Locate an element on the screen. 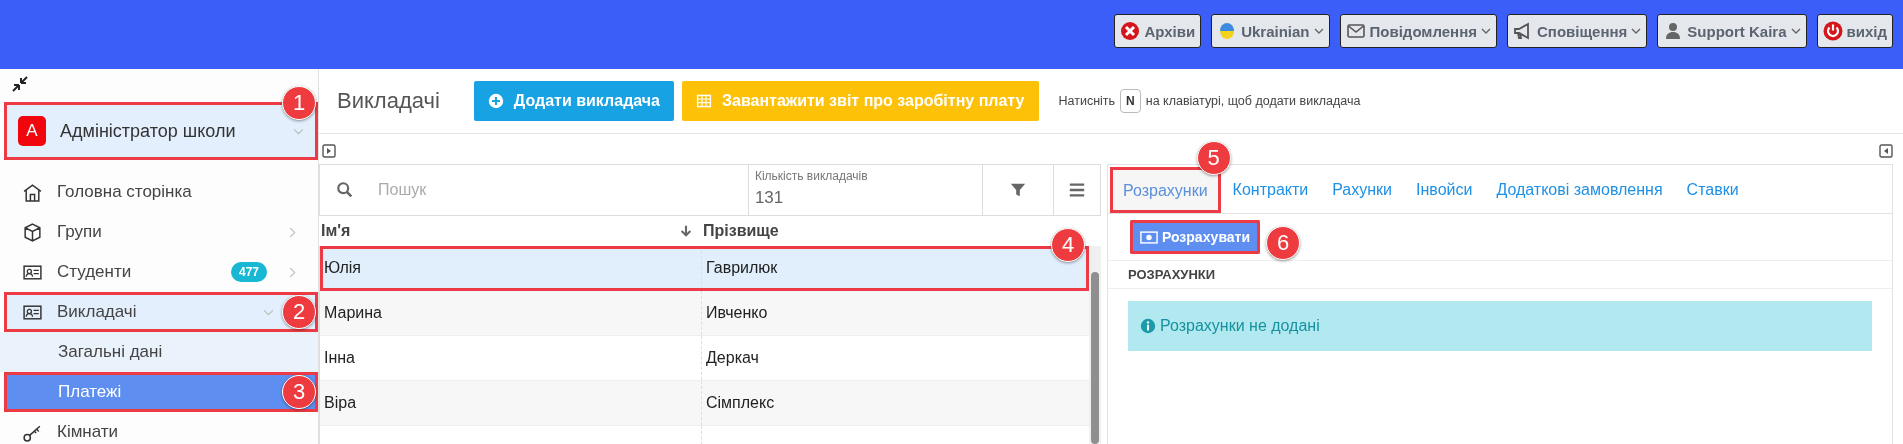  count-badge: 477 is located at coordinates (248, 272).